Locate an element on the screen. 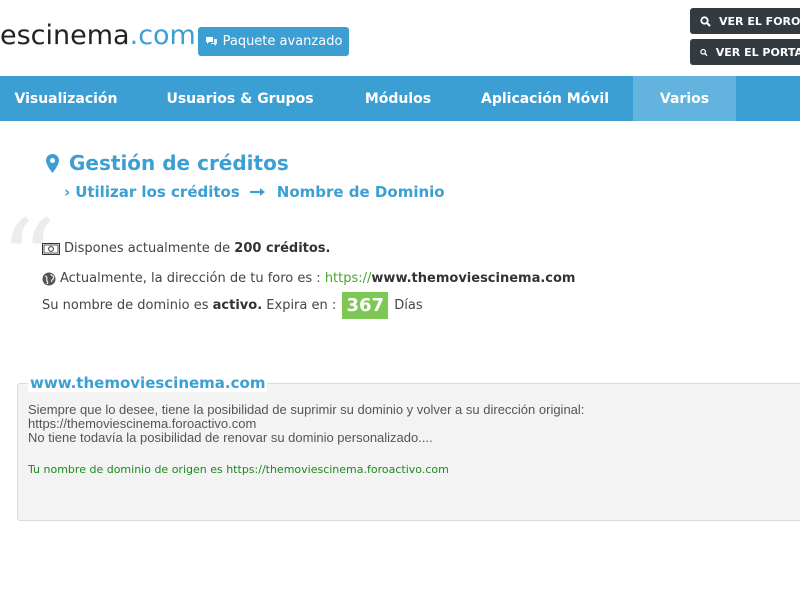 This screenshot has width=800, height=600. status-value: activo. is located at coordinates (237, 305).